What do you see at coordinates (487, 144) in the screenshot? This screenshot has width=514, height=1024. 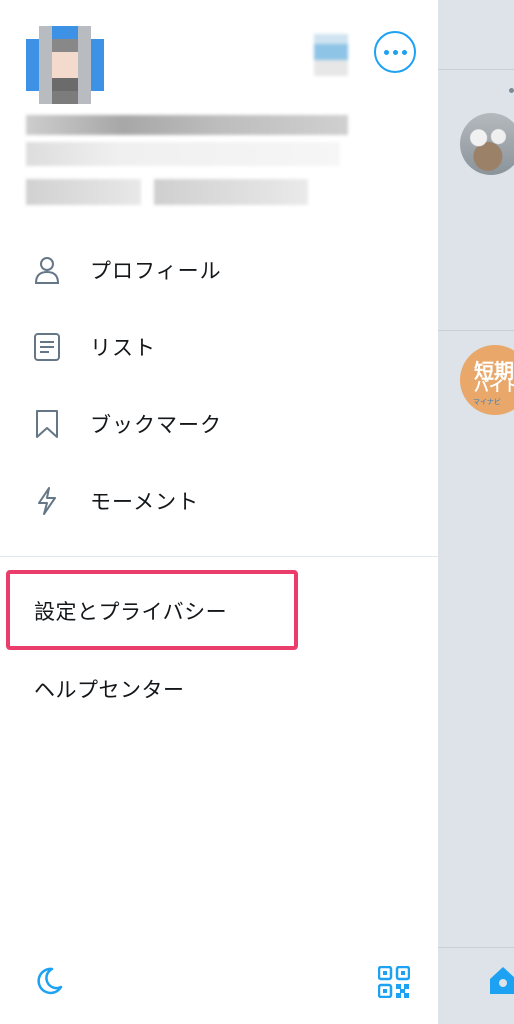 I see `tweet-avatar` at bounding box center [487, 144].